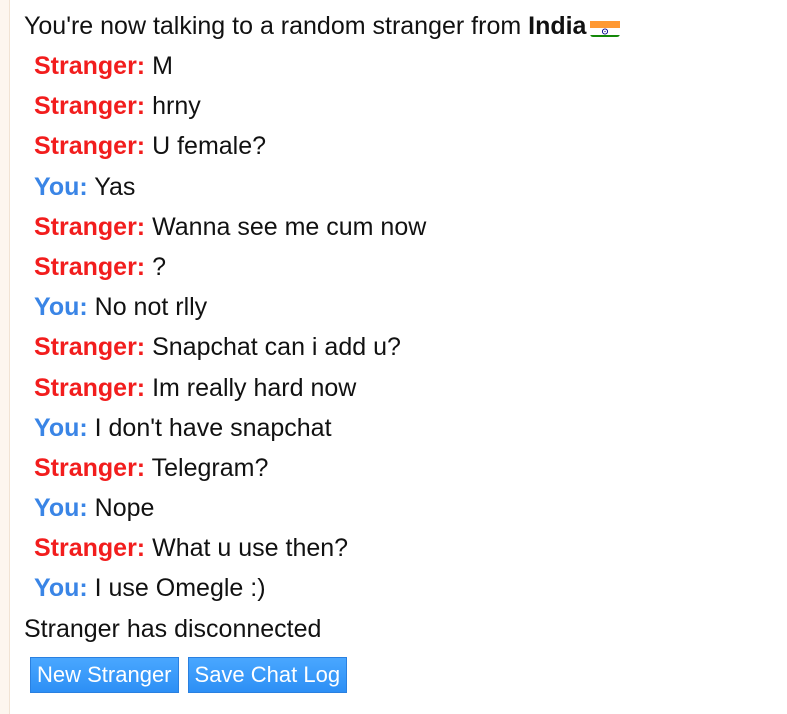  Describe the element at coordinates (400, 430) in the screenshot. I see `chat-message: You: I don't have snapchat` at that location.